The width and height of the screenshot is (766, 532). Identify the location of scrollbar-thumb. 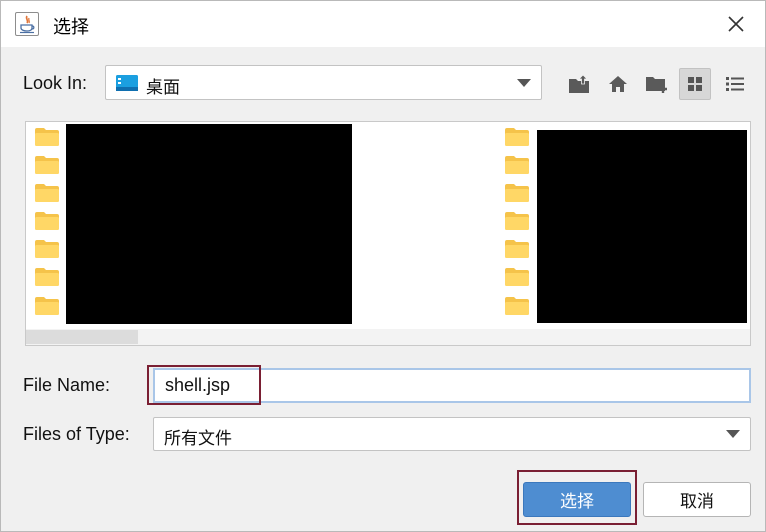
(82, 337).